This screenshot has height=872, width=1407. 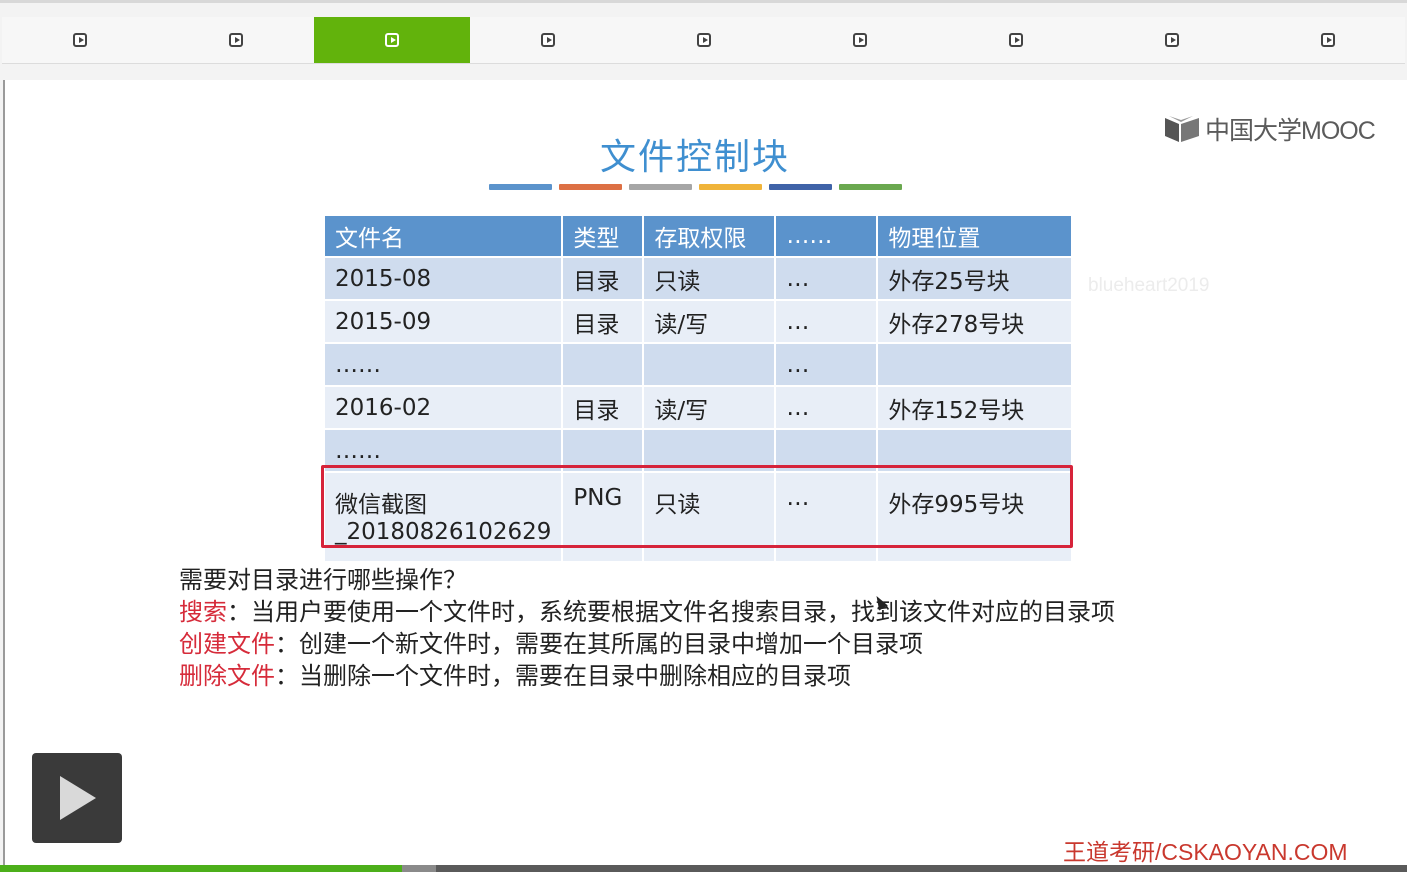 I want to click on cell: PNG, so click(x=603, y=517).